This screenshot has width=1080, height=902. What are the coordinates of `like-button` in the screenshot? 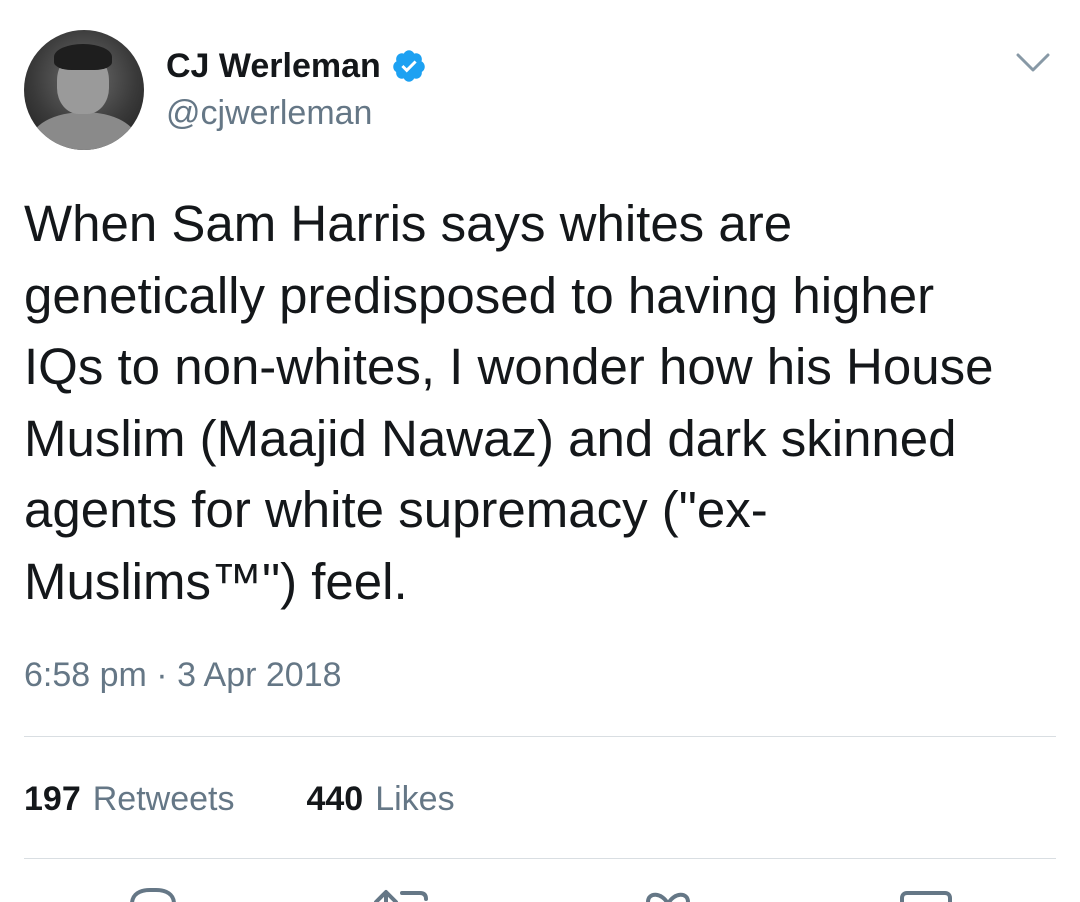 It's located at (668, 891).